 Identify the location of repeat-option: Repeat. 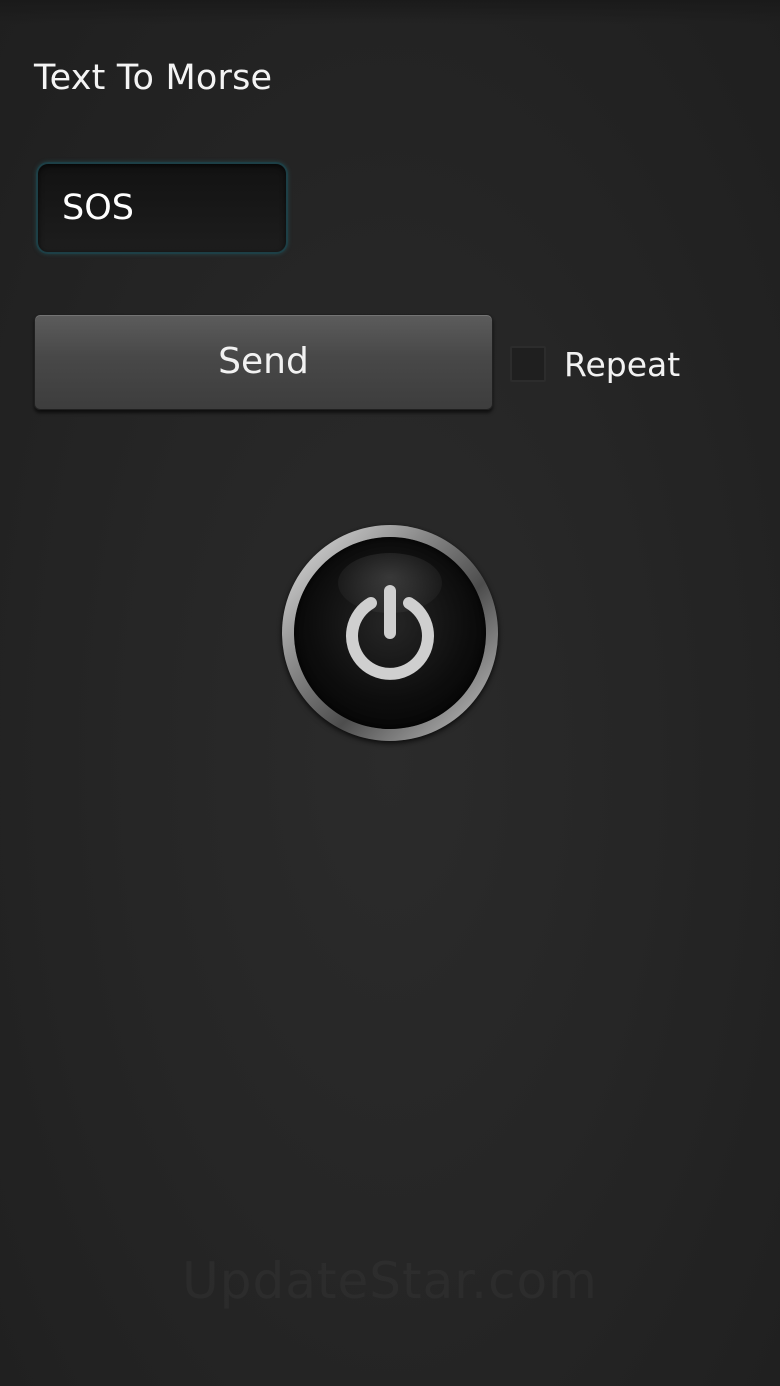
(595, 364).